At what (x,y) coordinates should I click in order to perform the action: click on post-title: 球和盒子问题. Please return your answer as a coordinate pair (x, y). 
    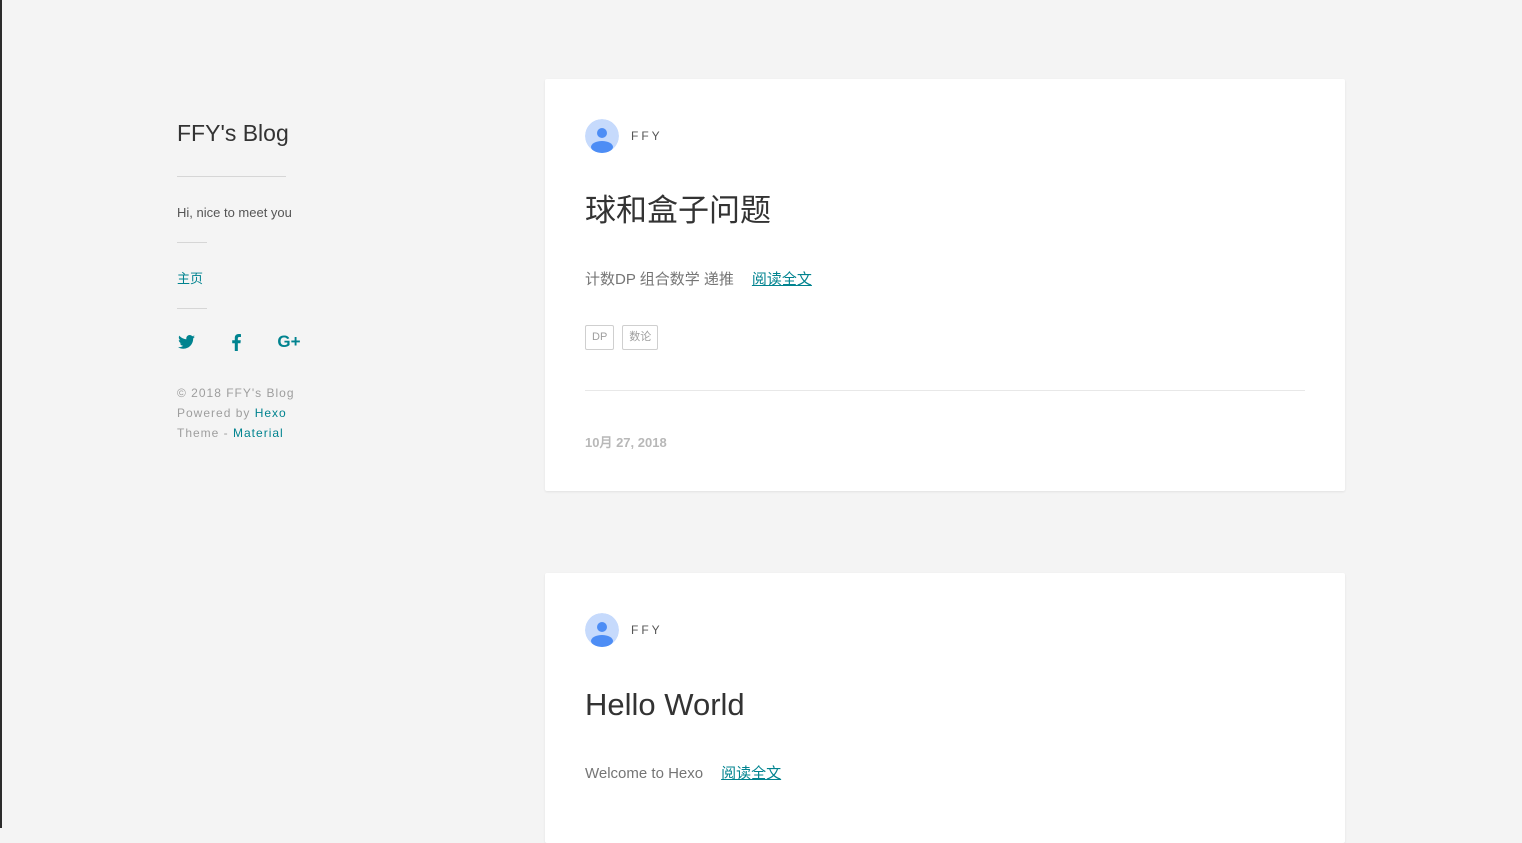
    Looking at the image, I should click on (678, 211).